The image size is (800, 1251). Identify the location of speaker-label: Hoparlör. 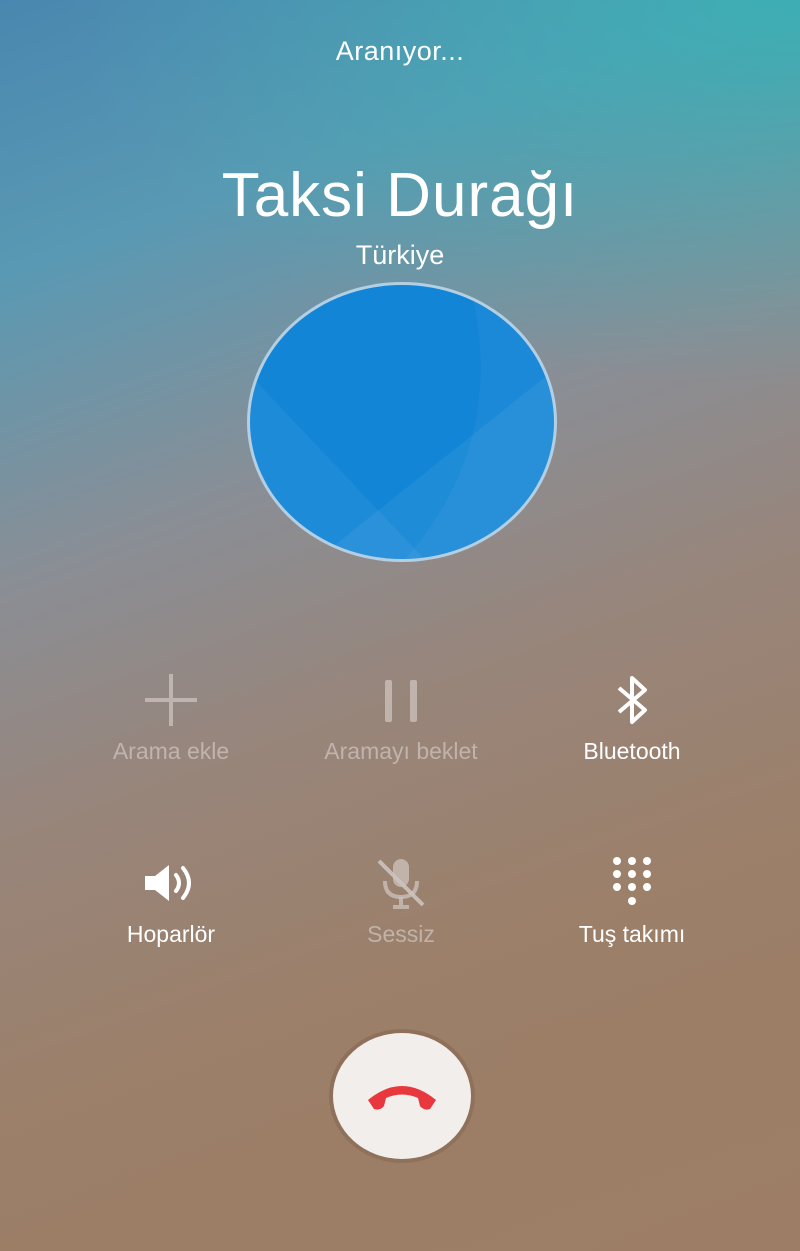
(171, 934).